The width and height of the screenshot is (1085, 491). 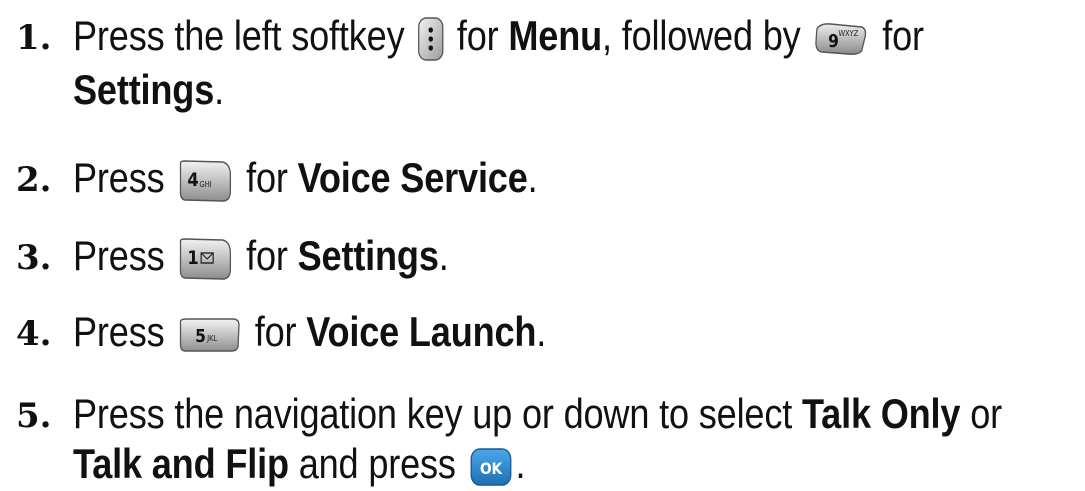 What do you see at coordinates (542, 180) in the screenshot?
I see `step-2: 2. Press 4 GHI for Voice Service.` at bounding box center [542, 180].